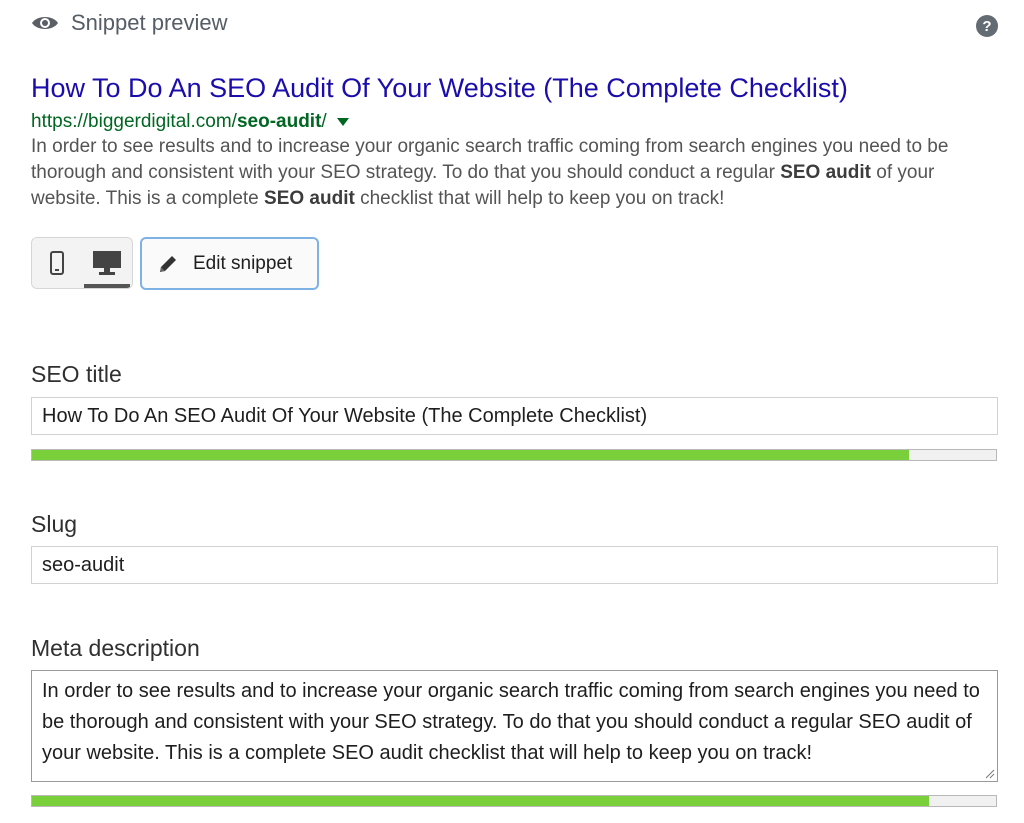  I want to click on question-circle-icon: ?, so click(987, 26).